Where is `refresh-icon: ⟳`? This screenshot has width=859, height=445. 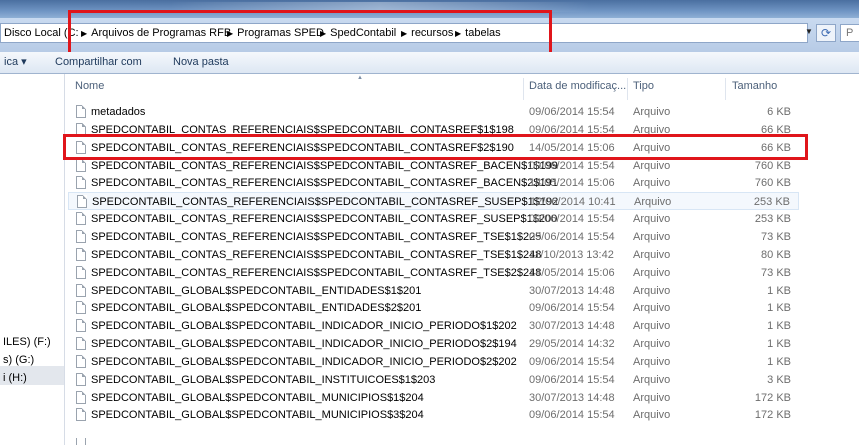
refresh-icon: ⟳ is located at coordinates (826, 33).